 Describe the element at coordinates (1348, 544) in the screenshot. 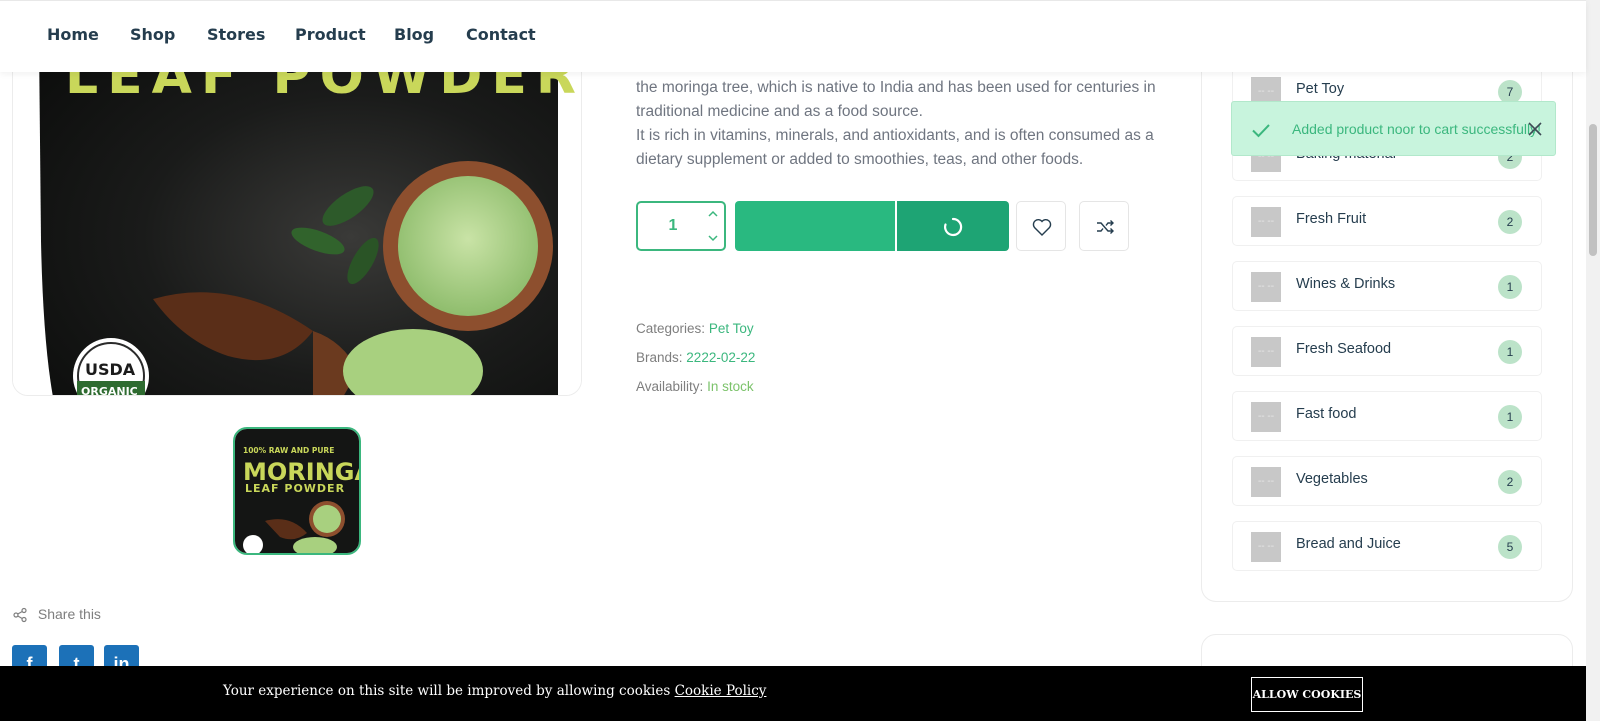

I see `category-name: Bread and Juice` at that location.